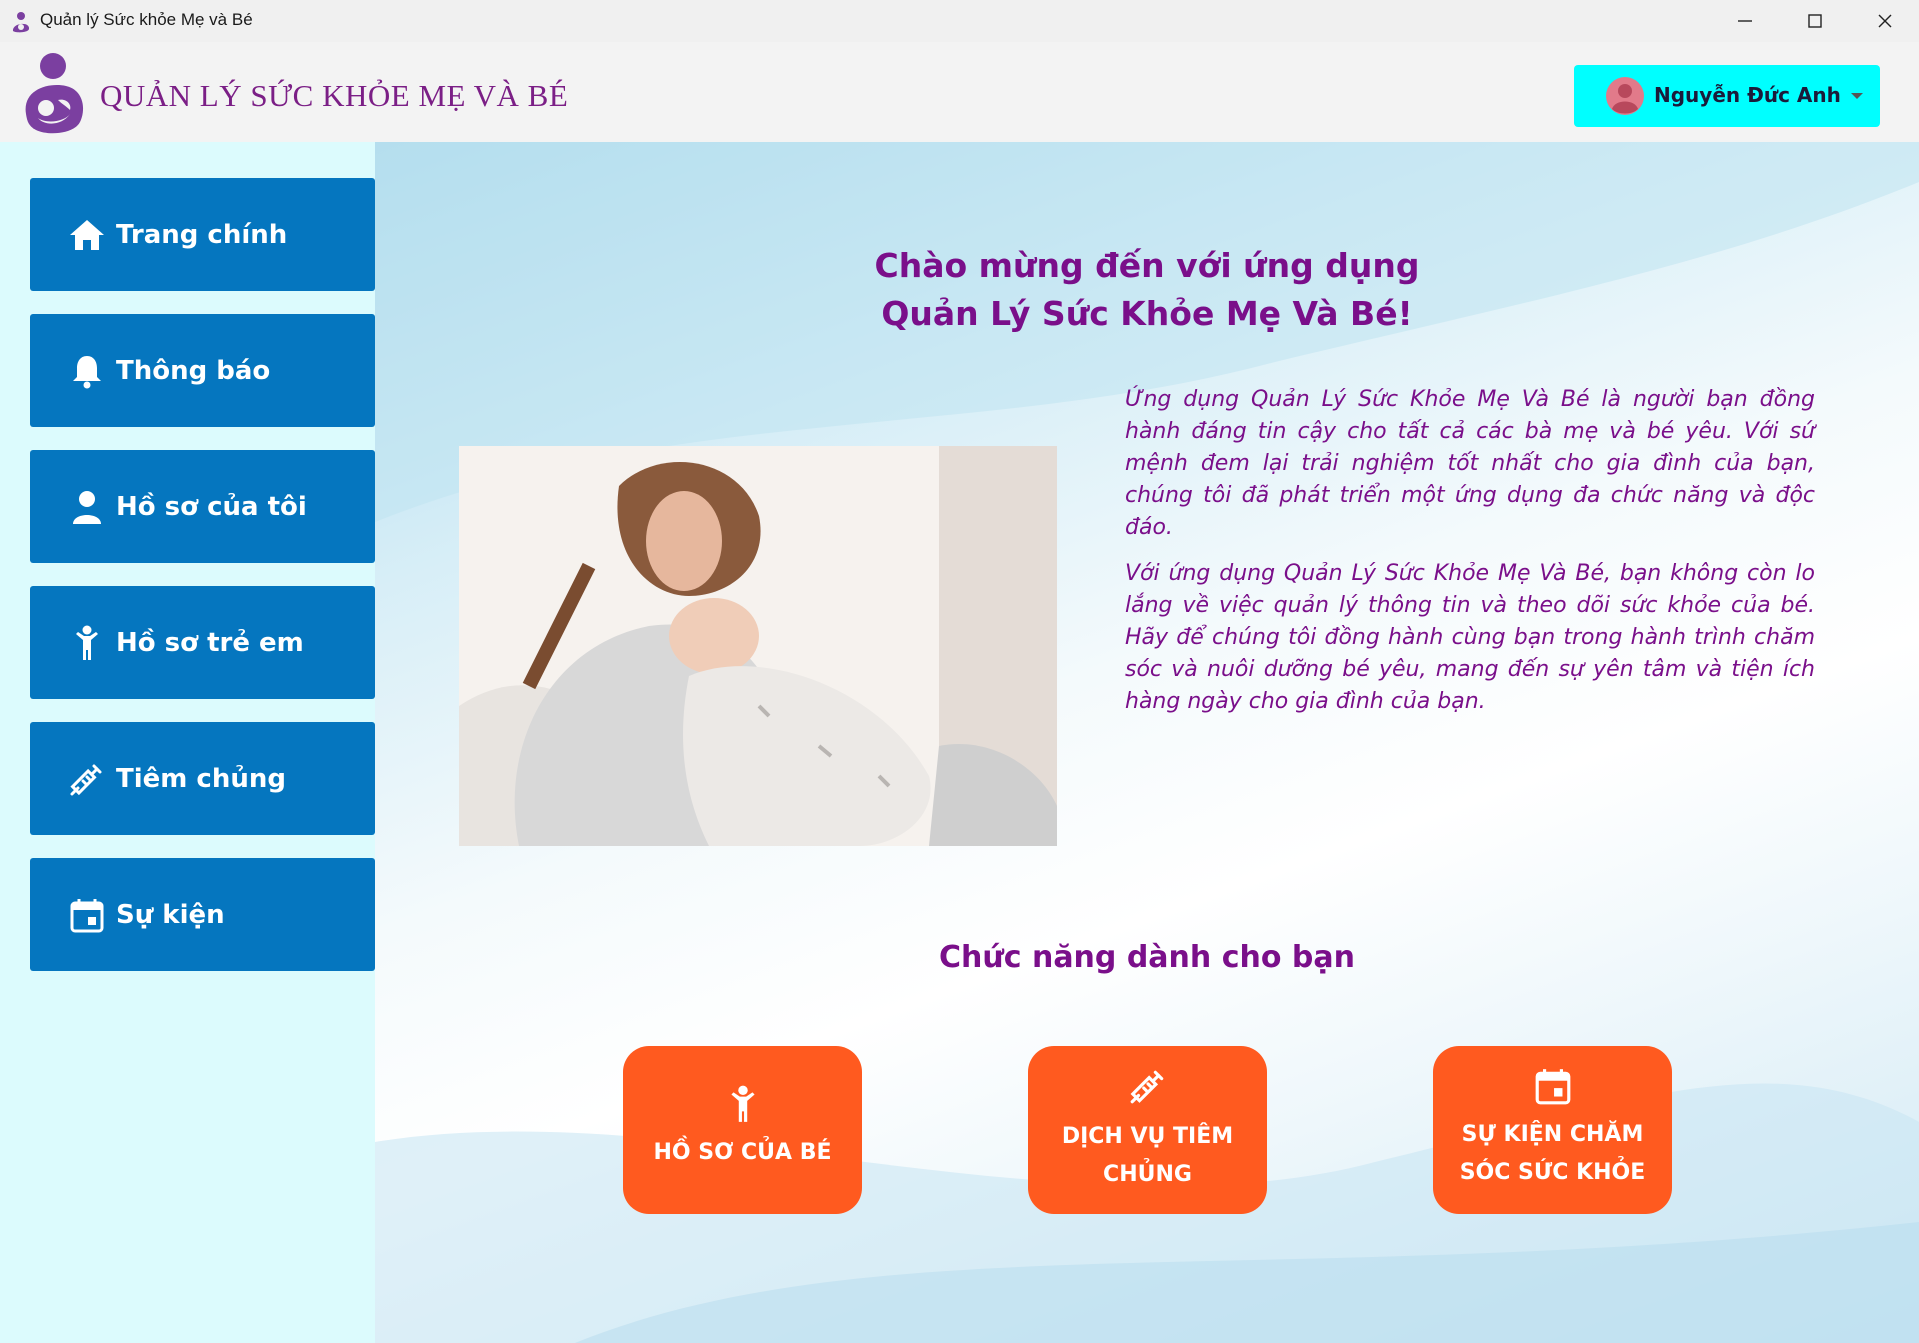  I want to click on minimize-icon, so click(1745, 21).